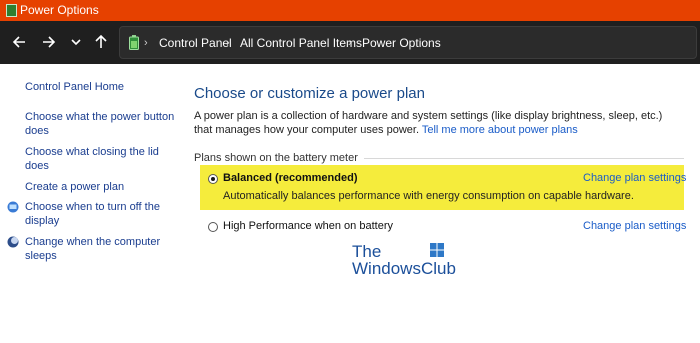 The height and width of the screenshot is (343, 700). I want to click on arrow-up-icon, so click(101, 41).